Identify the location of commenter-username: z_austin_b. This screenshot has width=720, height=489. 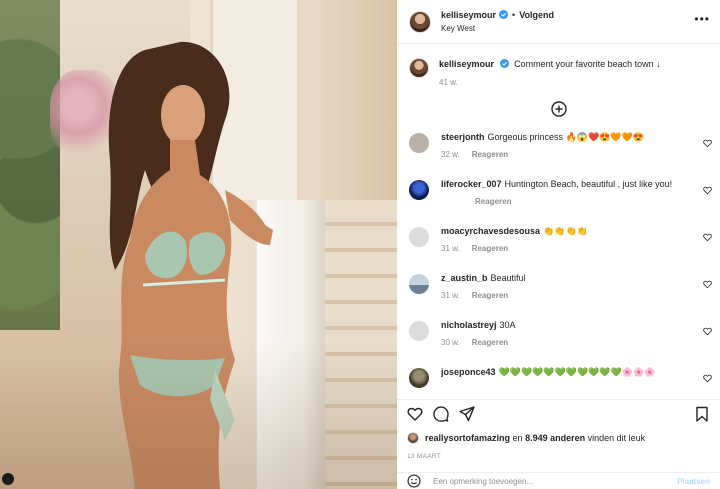
(464, 278).